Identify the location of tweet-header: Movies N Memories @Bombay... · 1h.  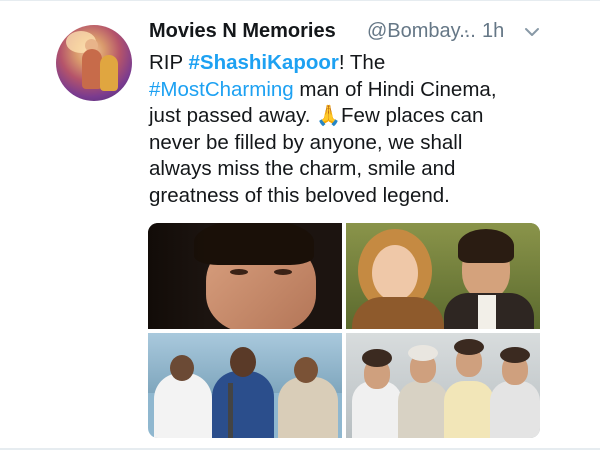
(349, 31).